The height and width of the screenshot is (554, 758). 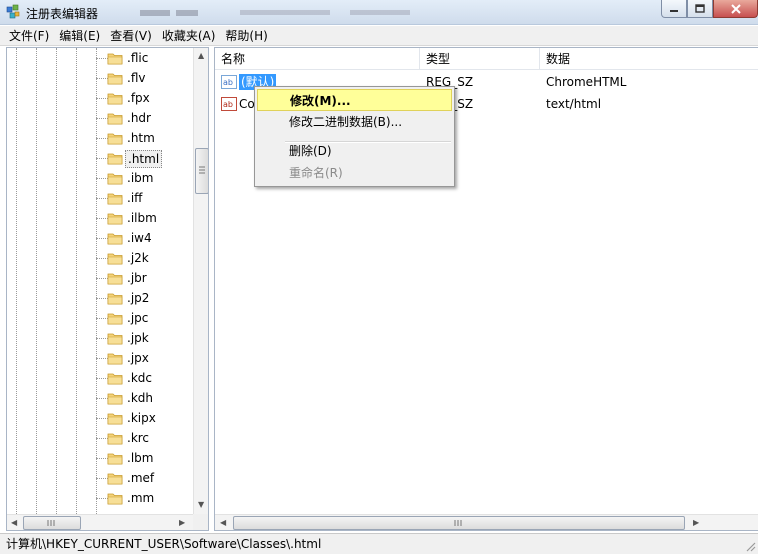 I want to click on tree-item: .kdh, so click(x=100, y=398).